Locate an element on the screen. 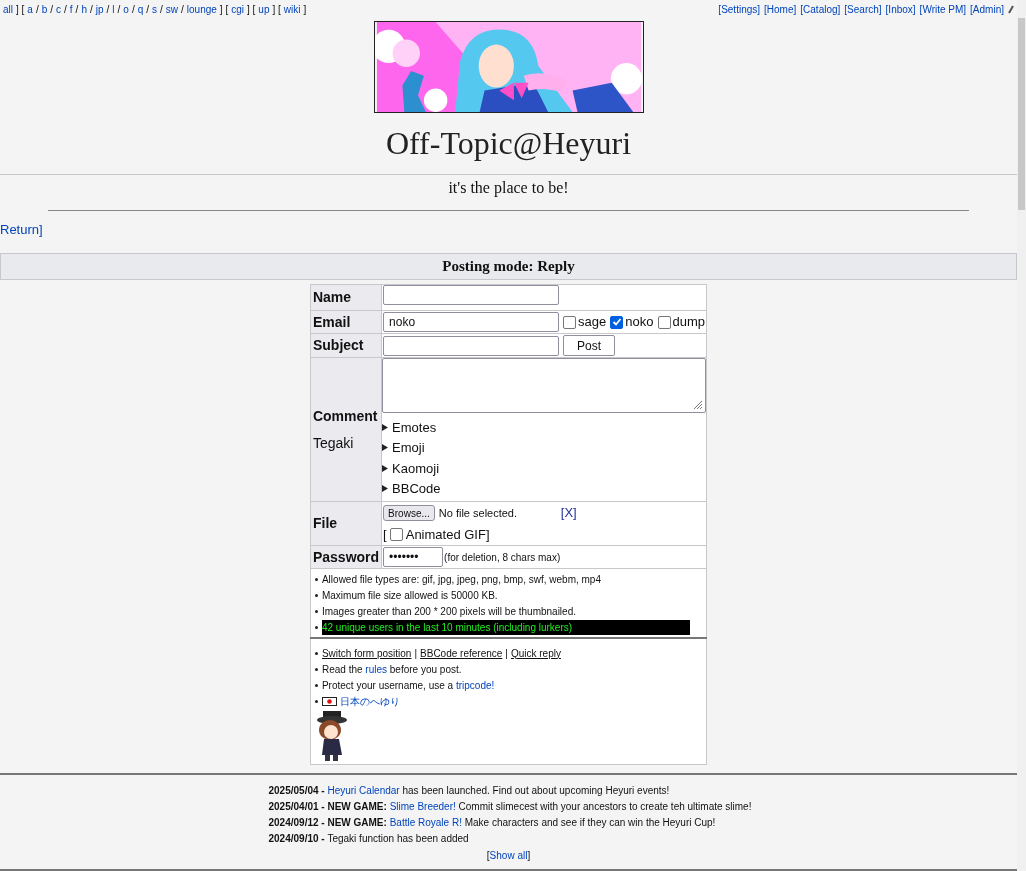 The image size is (1026, 871). field-label: Email is located at coordinates (331, 321).